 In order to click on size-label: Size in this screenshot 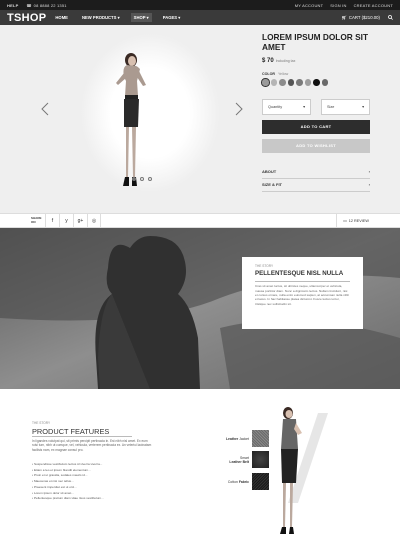, I will do `click(331, 106)`.